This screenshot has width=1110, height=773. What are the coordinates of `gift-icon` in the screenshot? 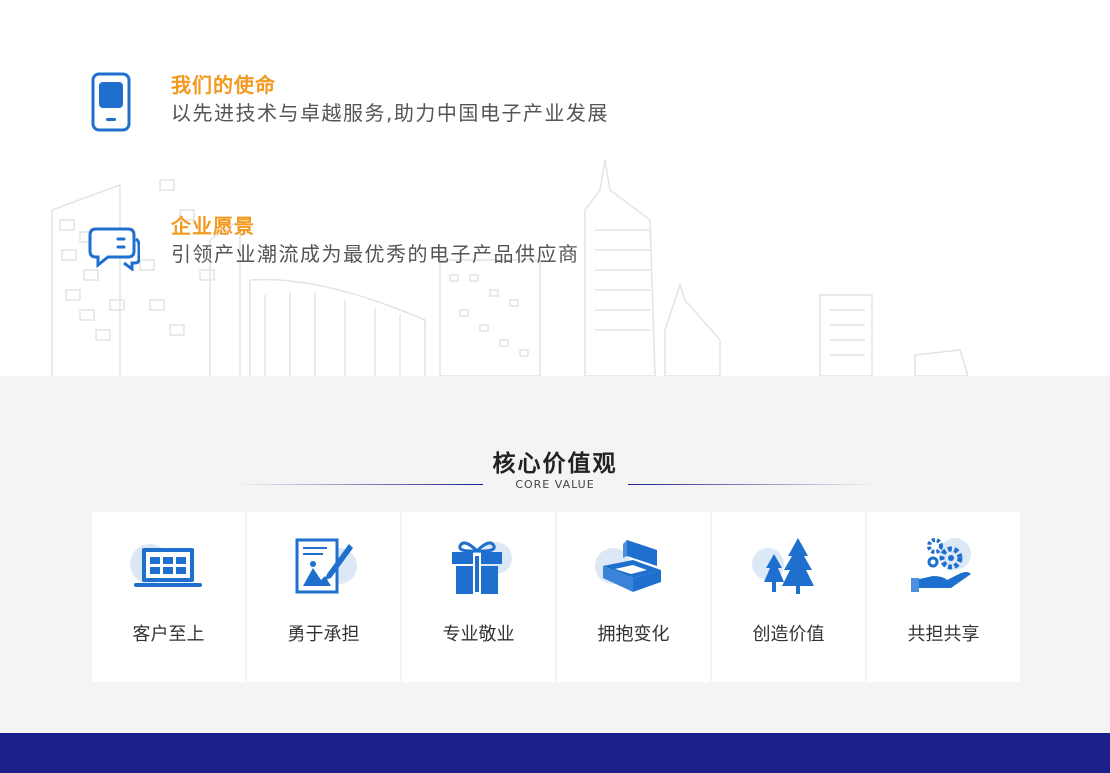 It's located at (482, 567).